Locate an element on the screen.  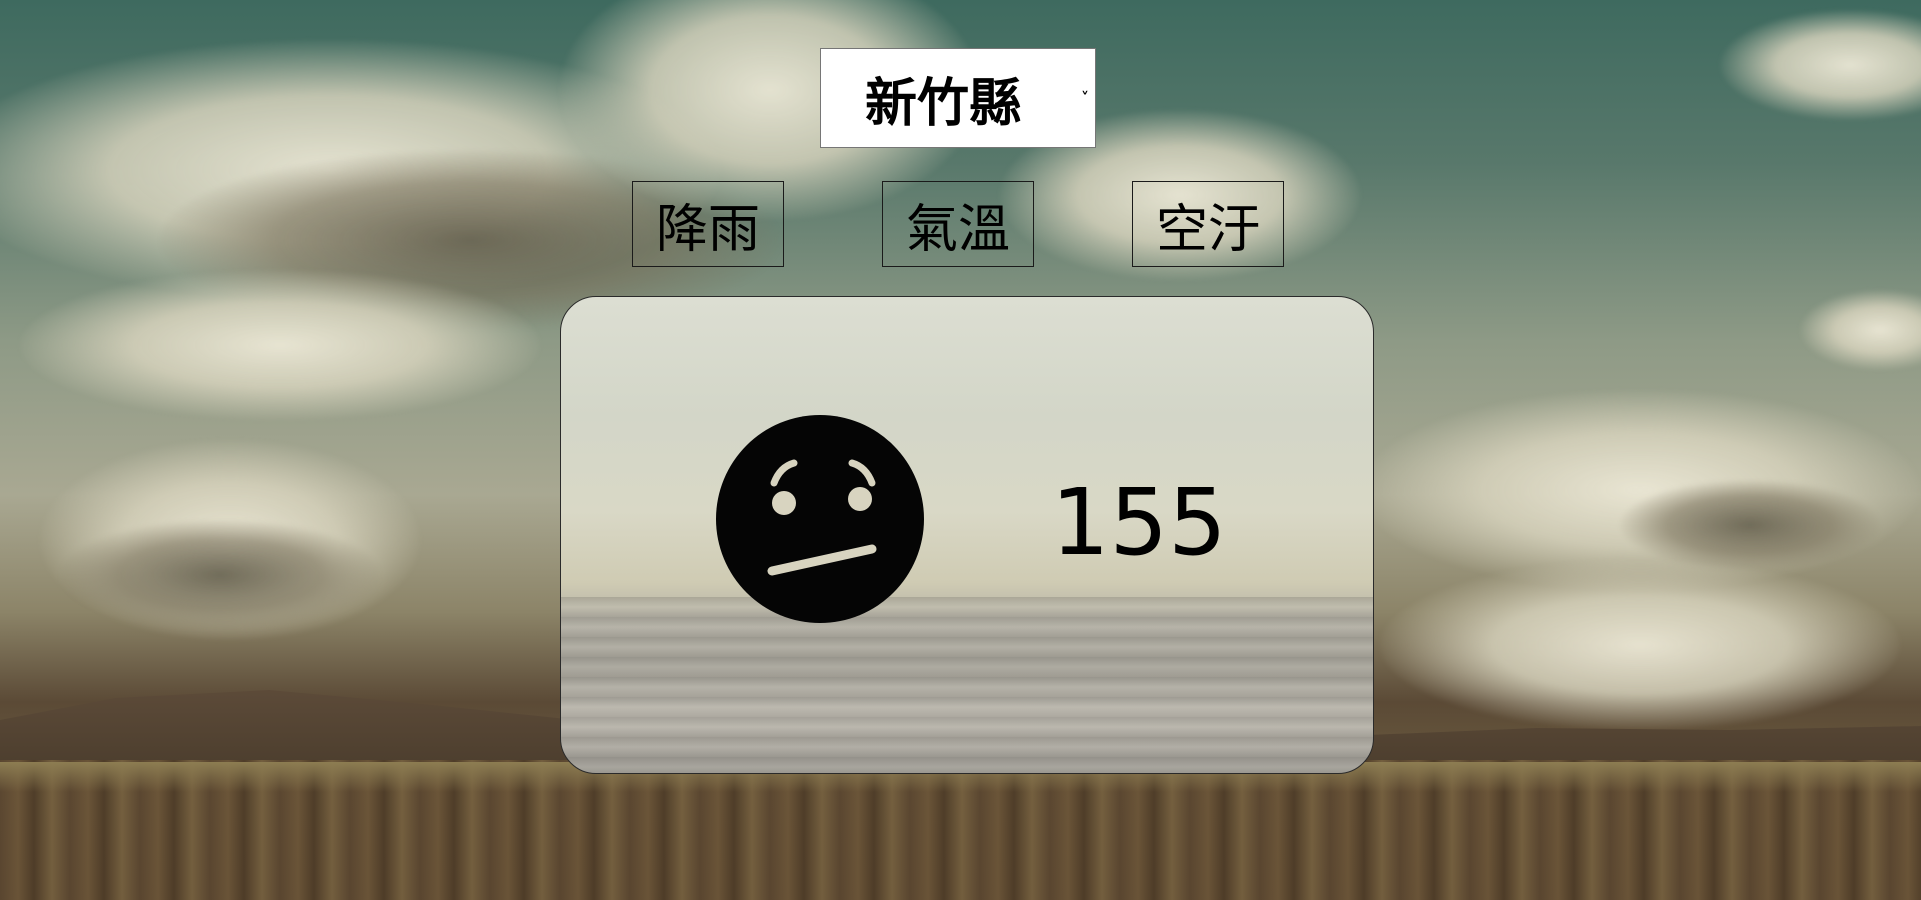
tab-air-pollution: 空汙 is located at coordinates (1208, 224).